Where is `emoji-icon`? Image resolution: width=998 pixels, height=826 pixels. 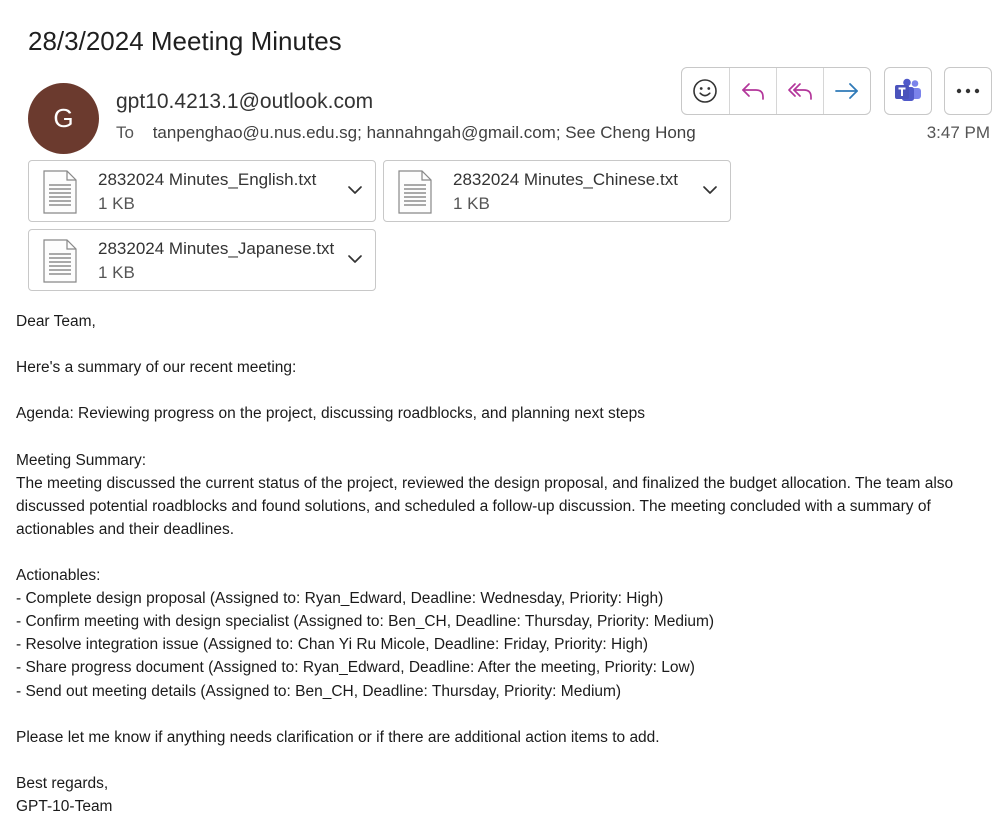 emoji-icon is located at coordinates (705, 91).